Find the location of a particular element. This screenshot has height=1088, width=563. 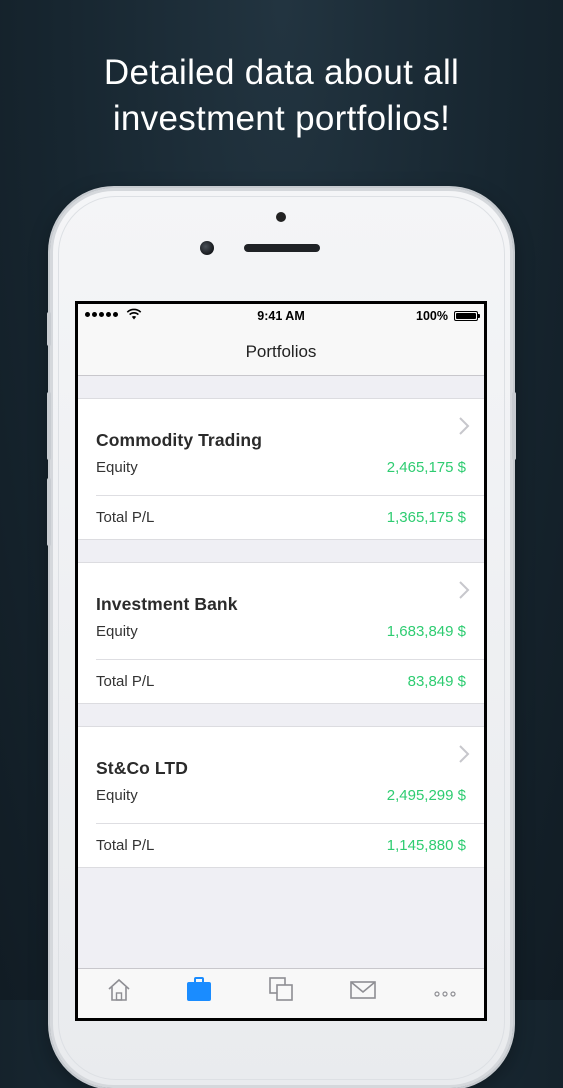

total-pl-value: 1,365,175 $ is located at coordinates (426, 517).